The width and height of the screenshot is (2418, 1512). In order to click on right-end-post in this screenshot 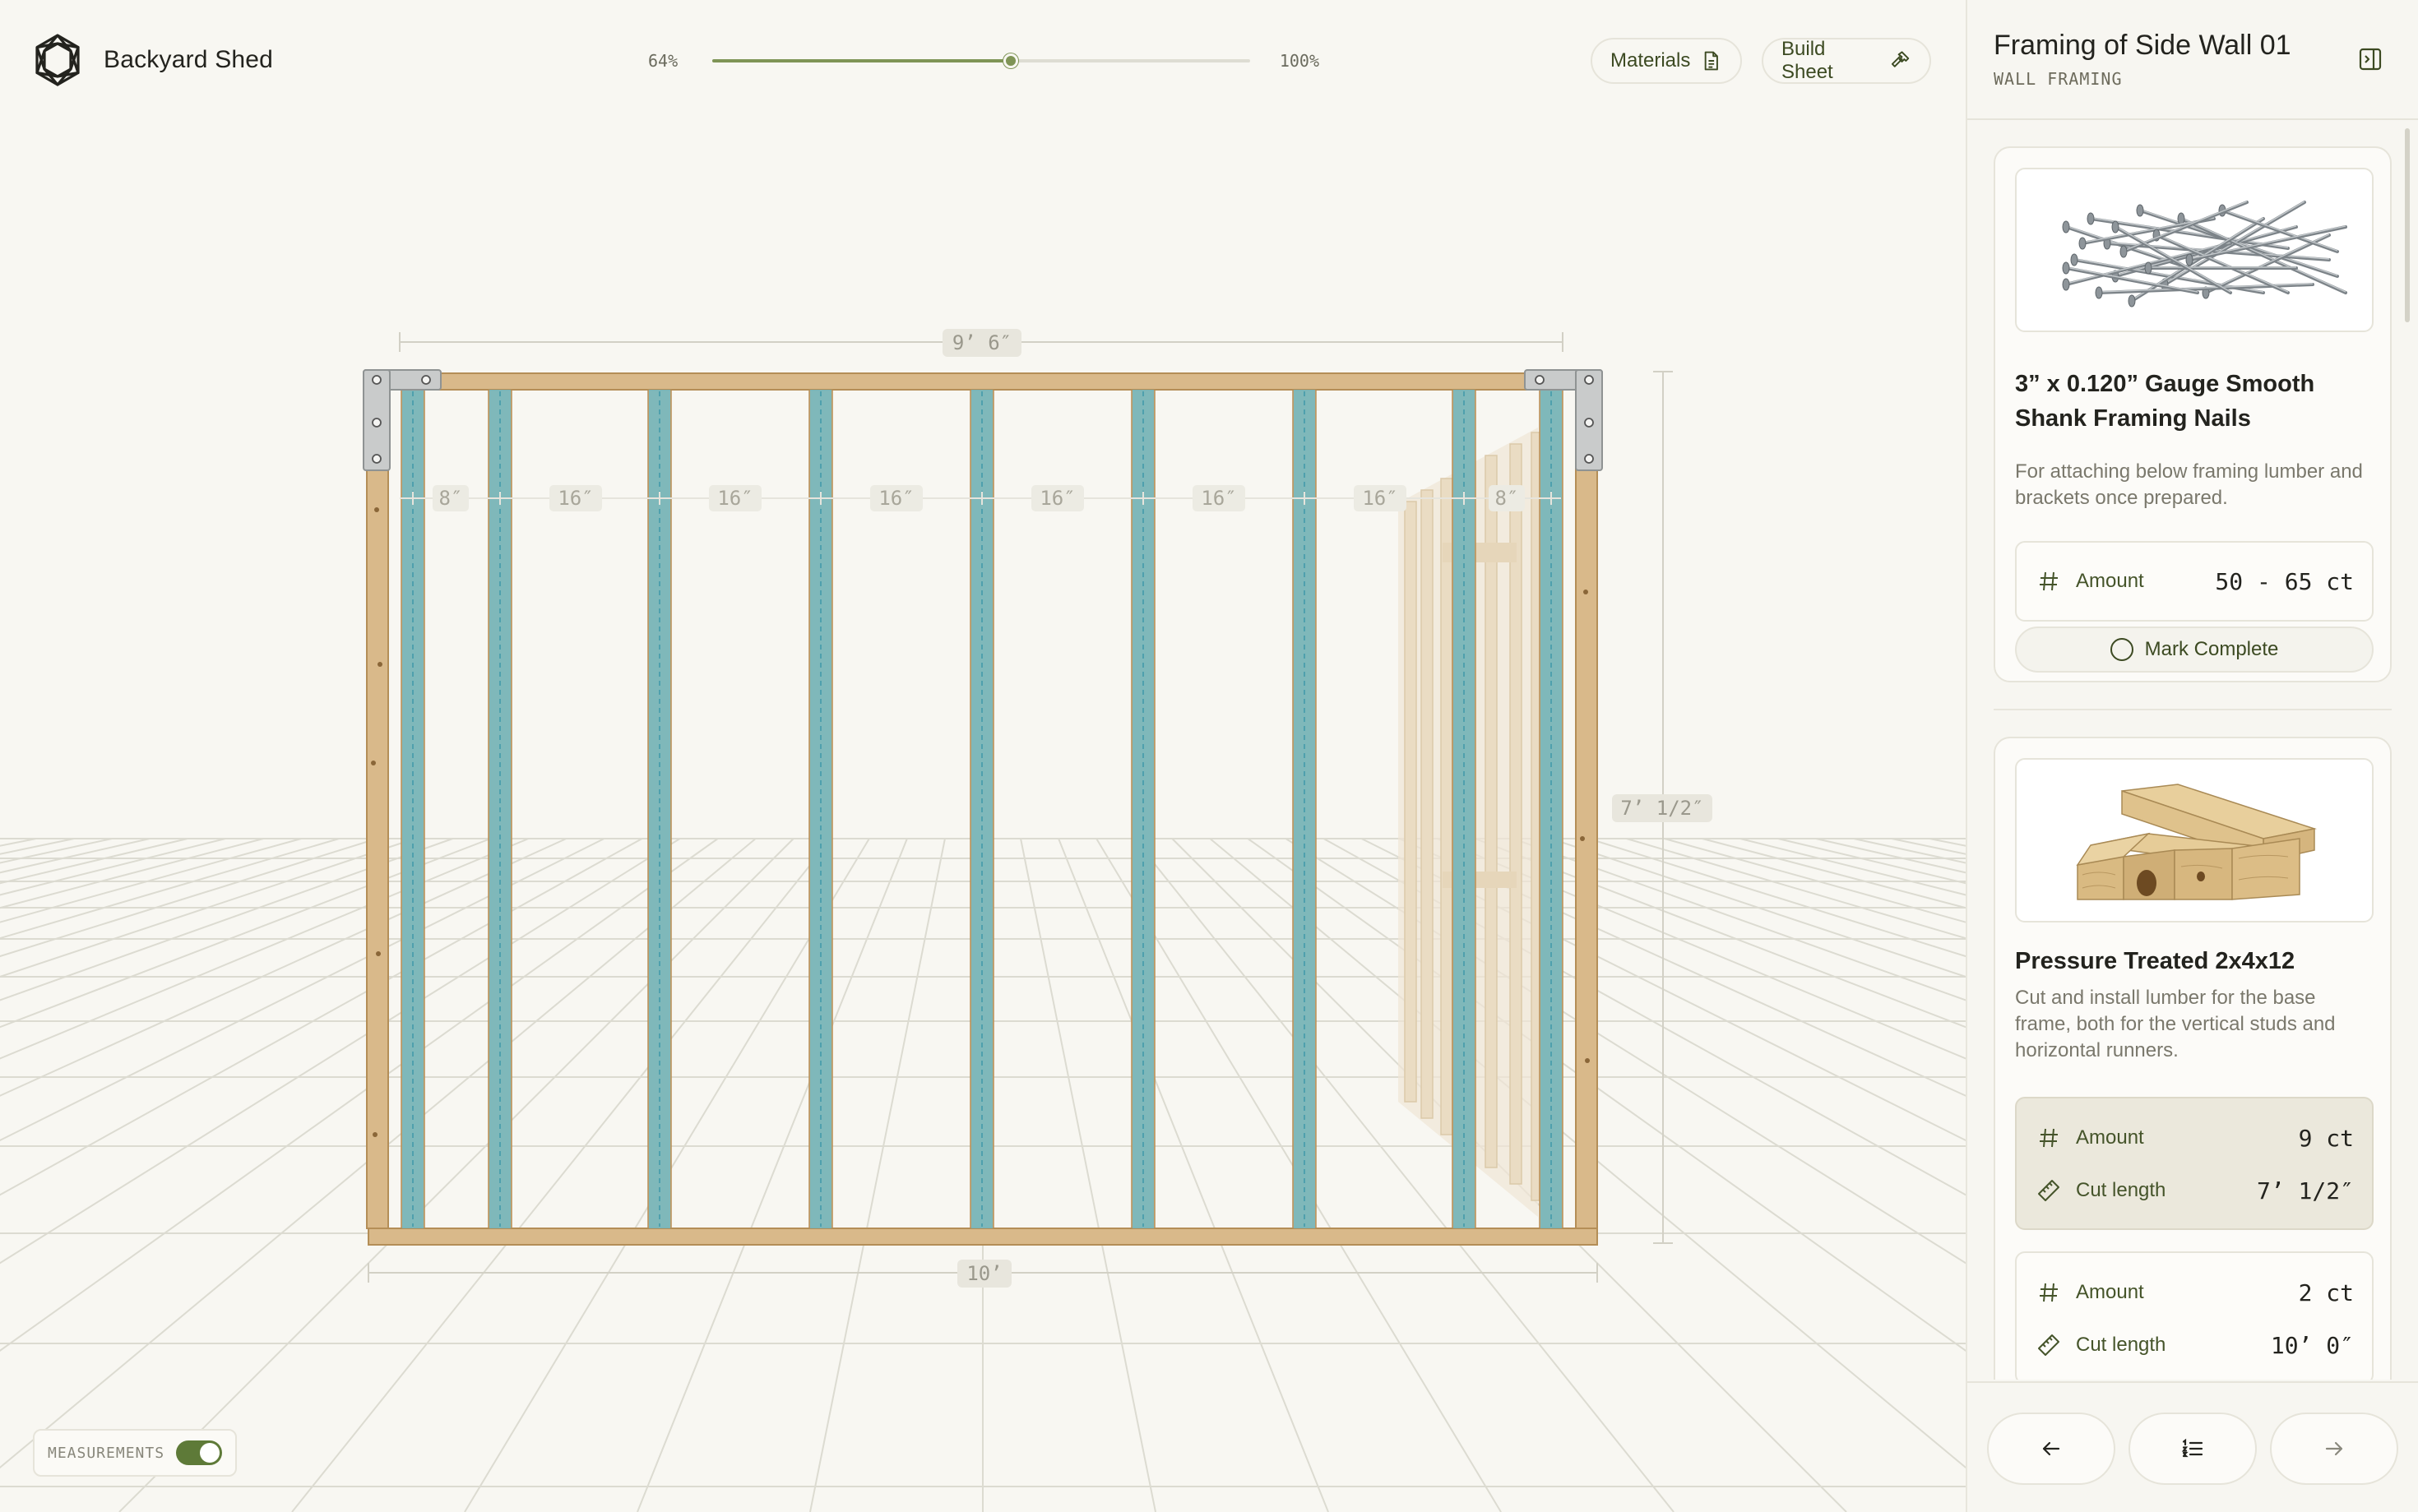, I will do `click(1586, 809)`.